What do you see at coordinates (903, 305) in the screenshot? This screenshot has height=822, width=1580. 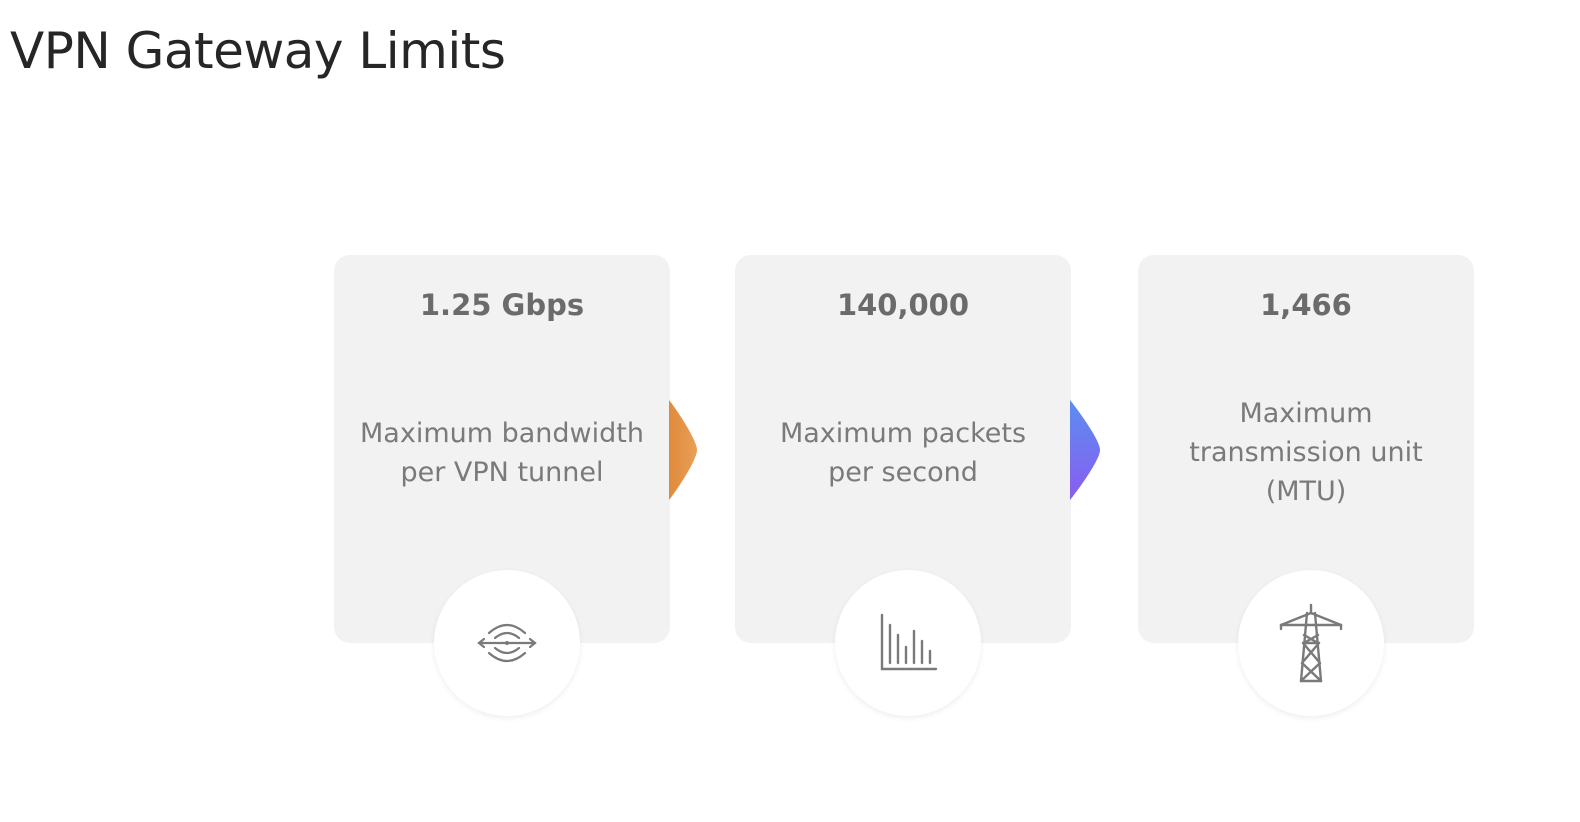 I see `packets-value: 140,000` at bounding box center [903, 305].